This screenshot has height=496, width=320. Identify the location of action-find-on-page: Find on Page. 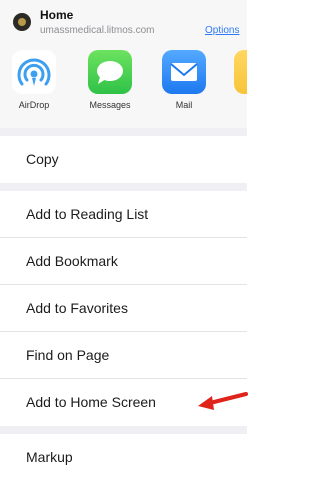
(123, 355).